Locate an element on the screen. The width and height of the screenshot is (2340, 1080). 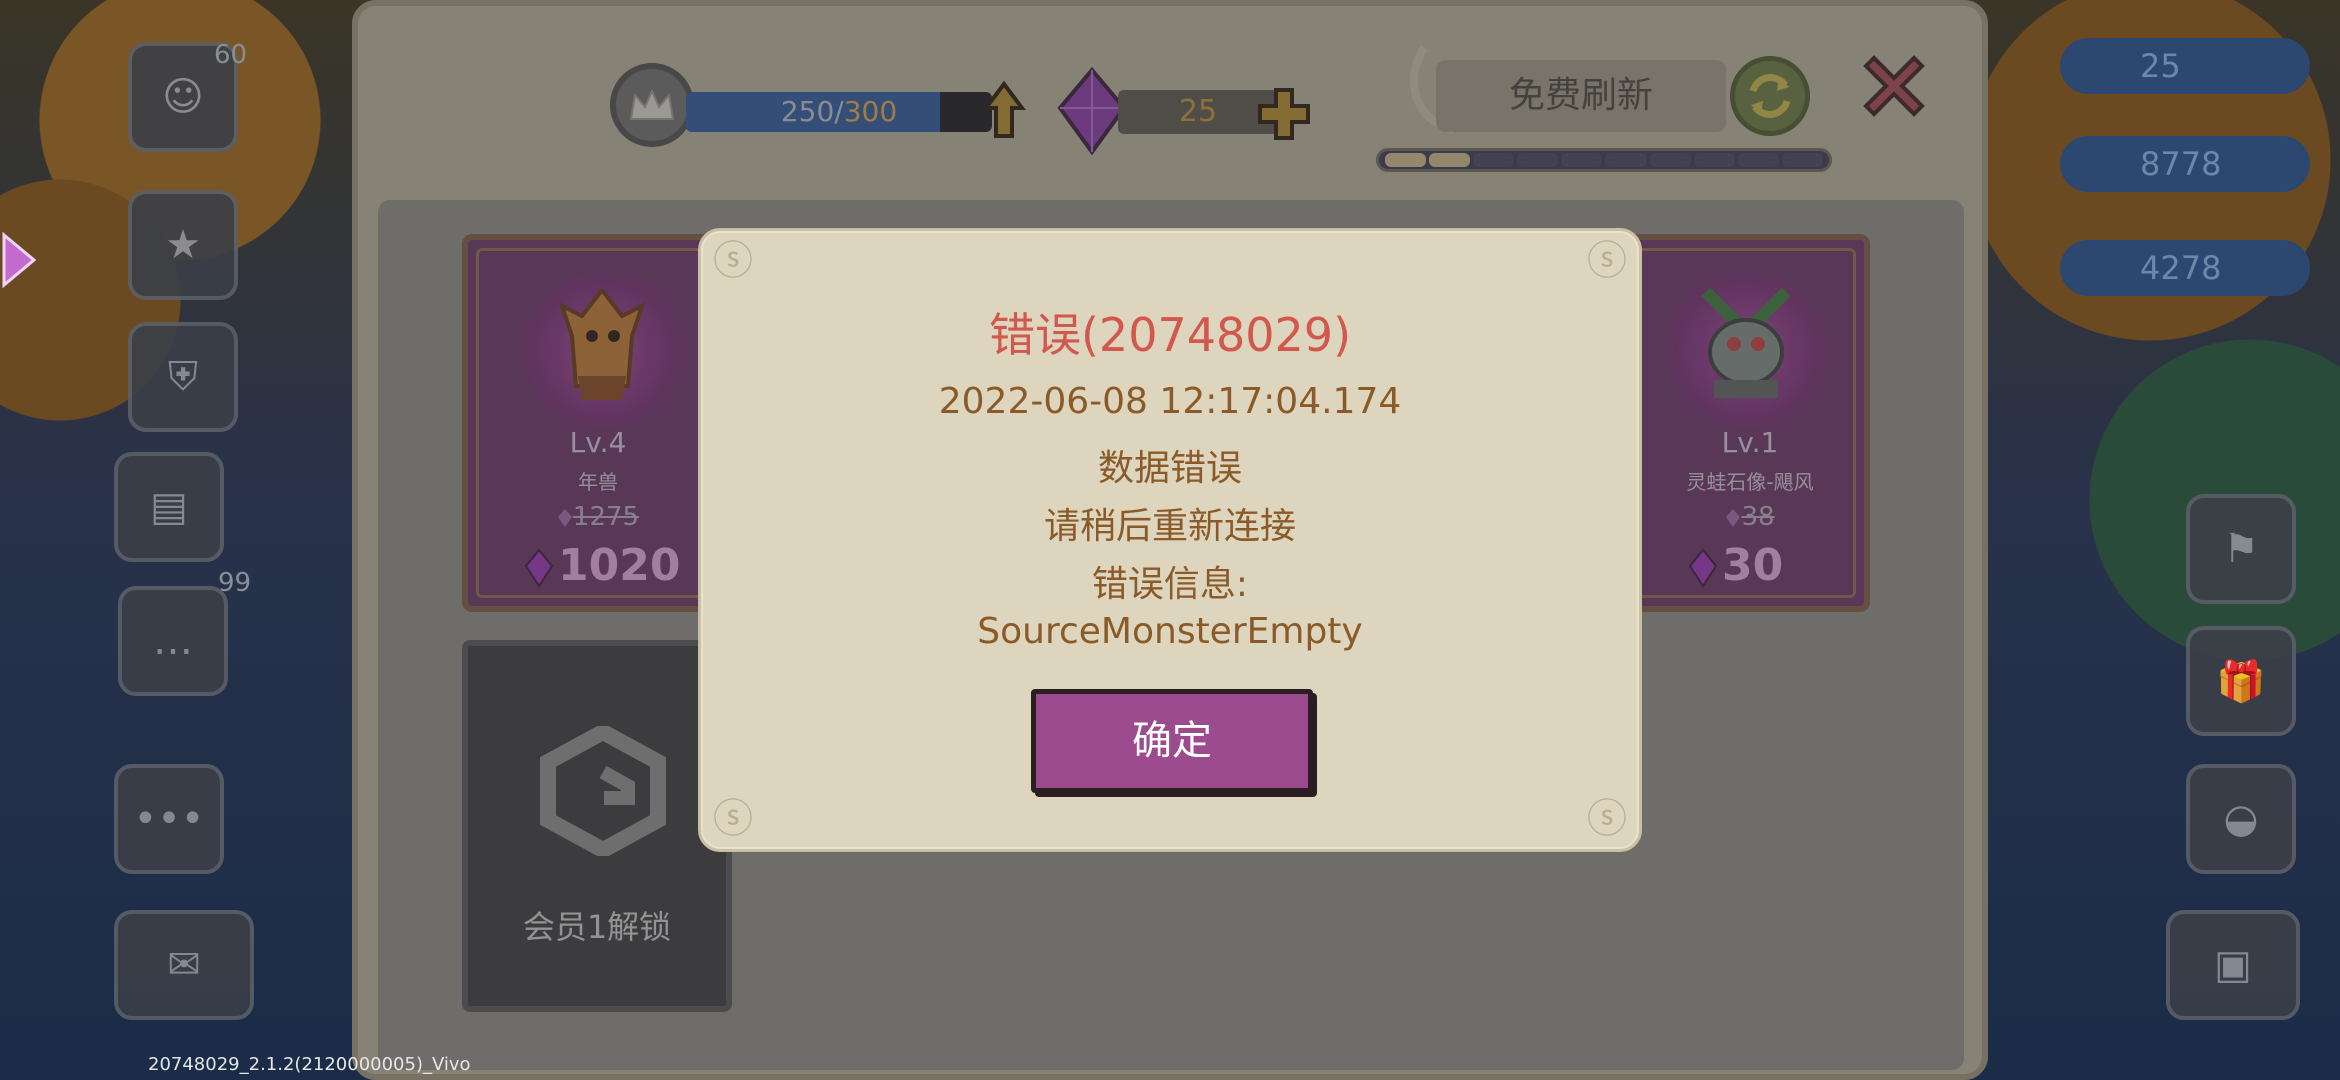
card-old-price: 38 is located at coordinates (1750, 517).